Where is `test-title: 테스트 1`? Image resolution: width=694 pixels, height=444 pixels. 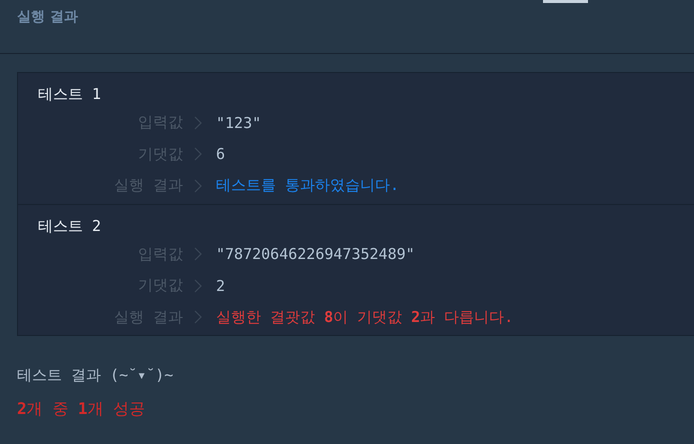 test-title: 테스트 1 is located at coordinates (70, 94).